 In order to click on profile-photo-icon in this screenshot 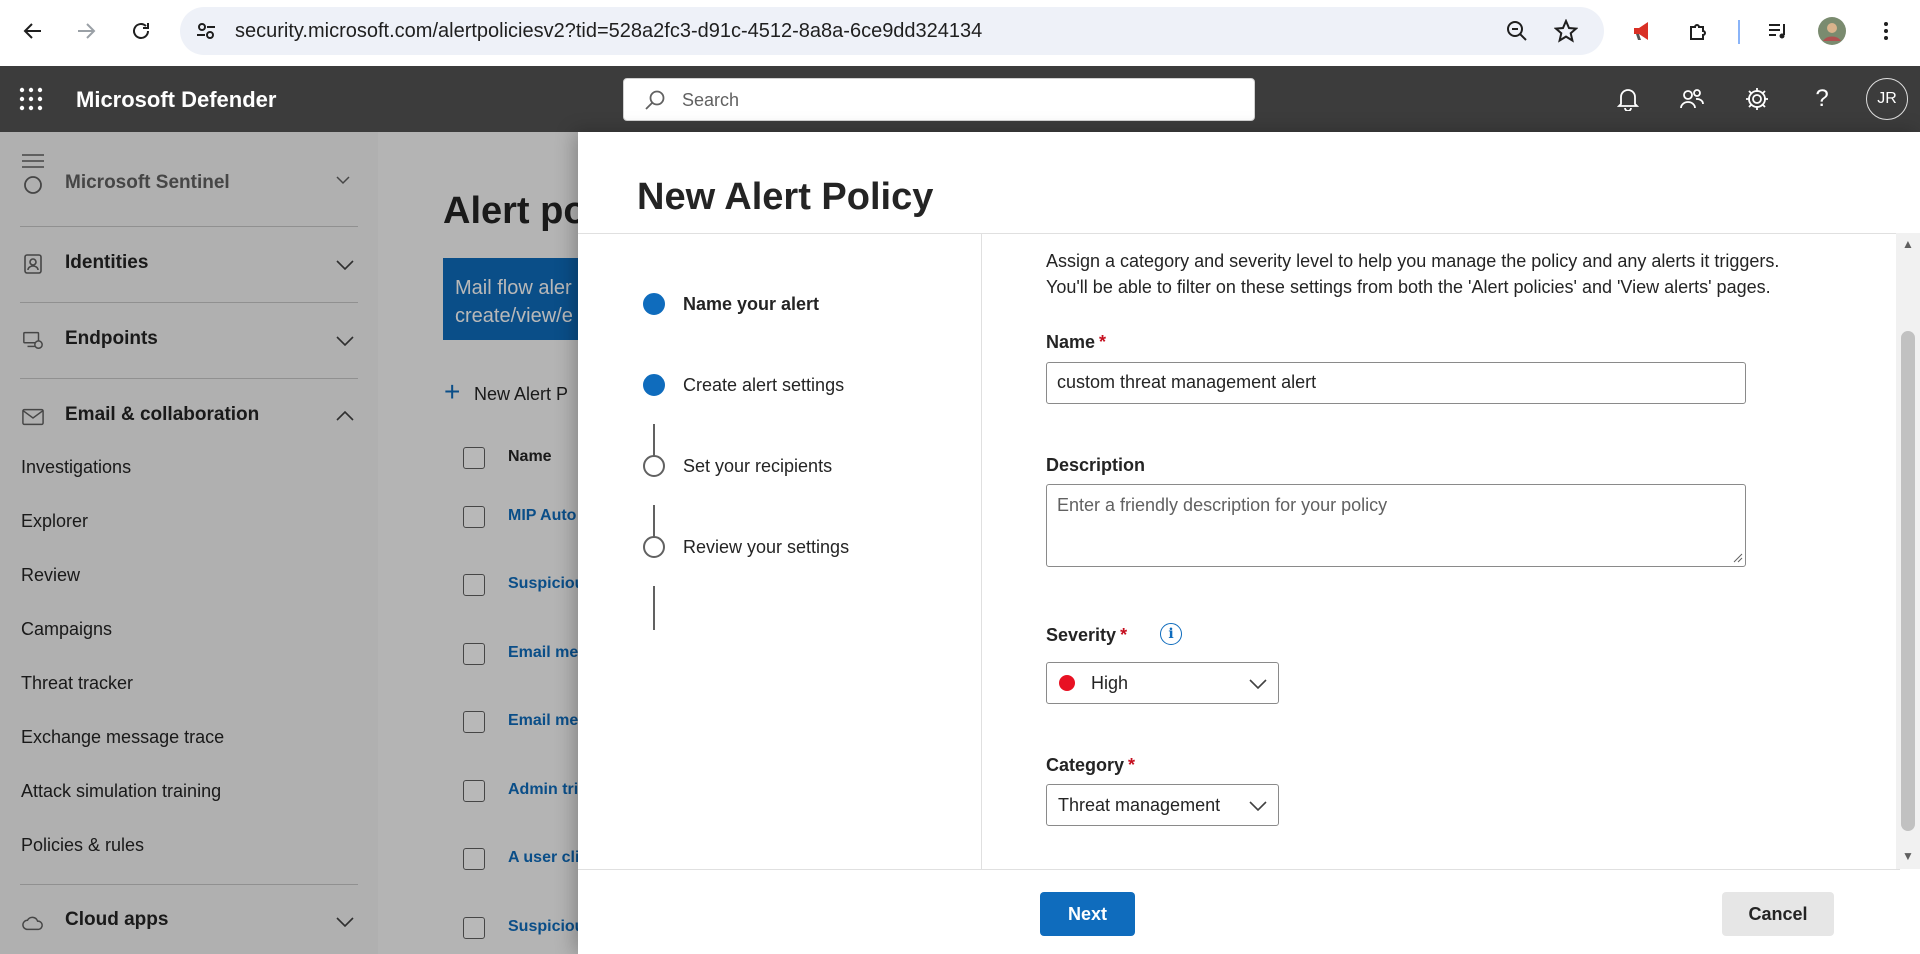, I will do `click(1832, 31)`.